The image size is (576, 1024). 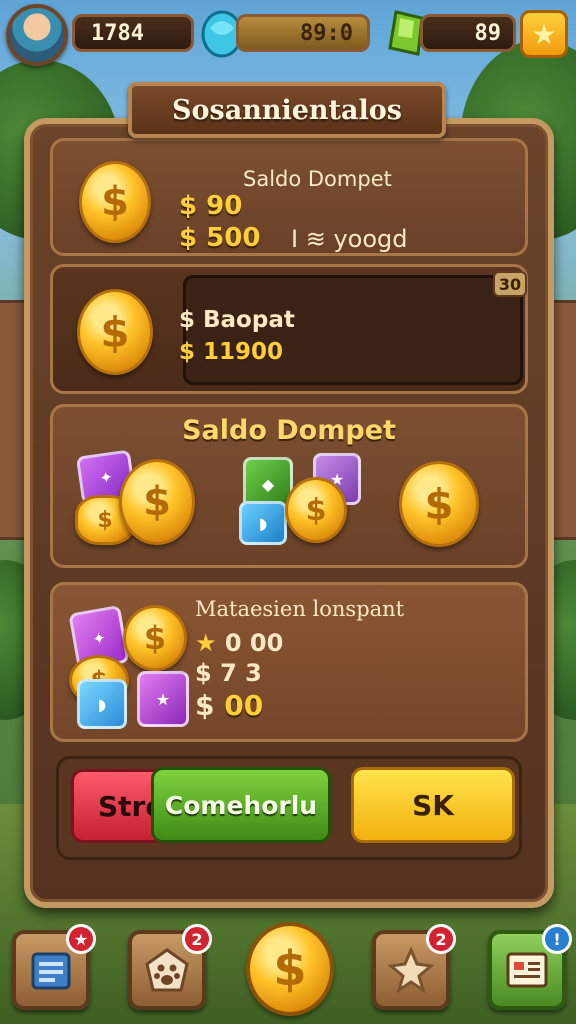 What do you see at coordinates (254, 643) in the screenshot?
I see `card4-line1-value: 0 00` at bounding box center [254, 643].